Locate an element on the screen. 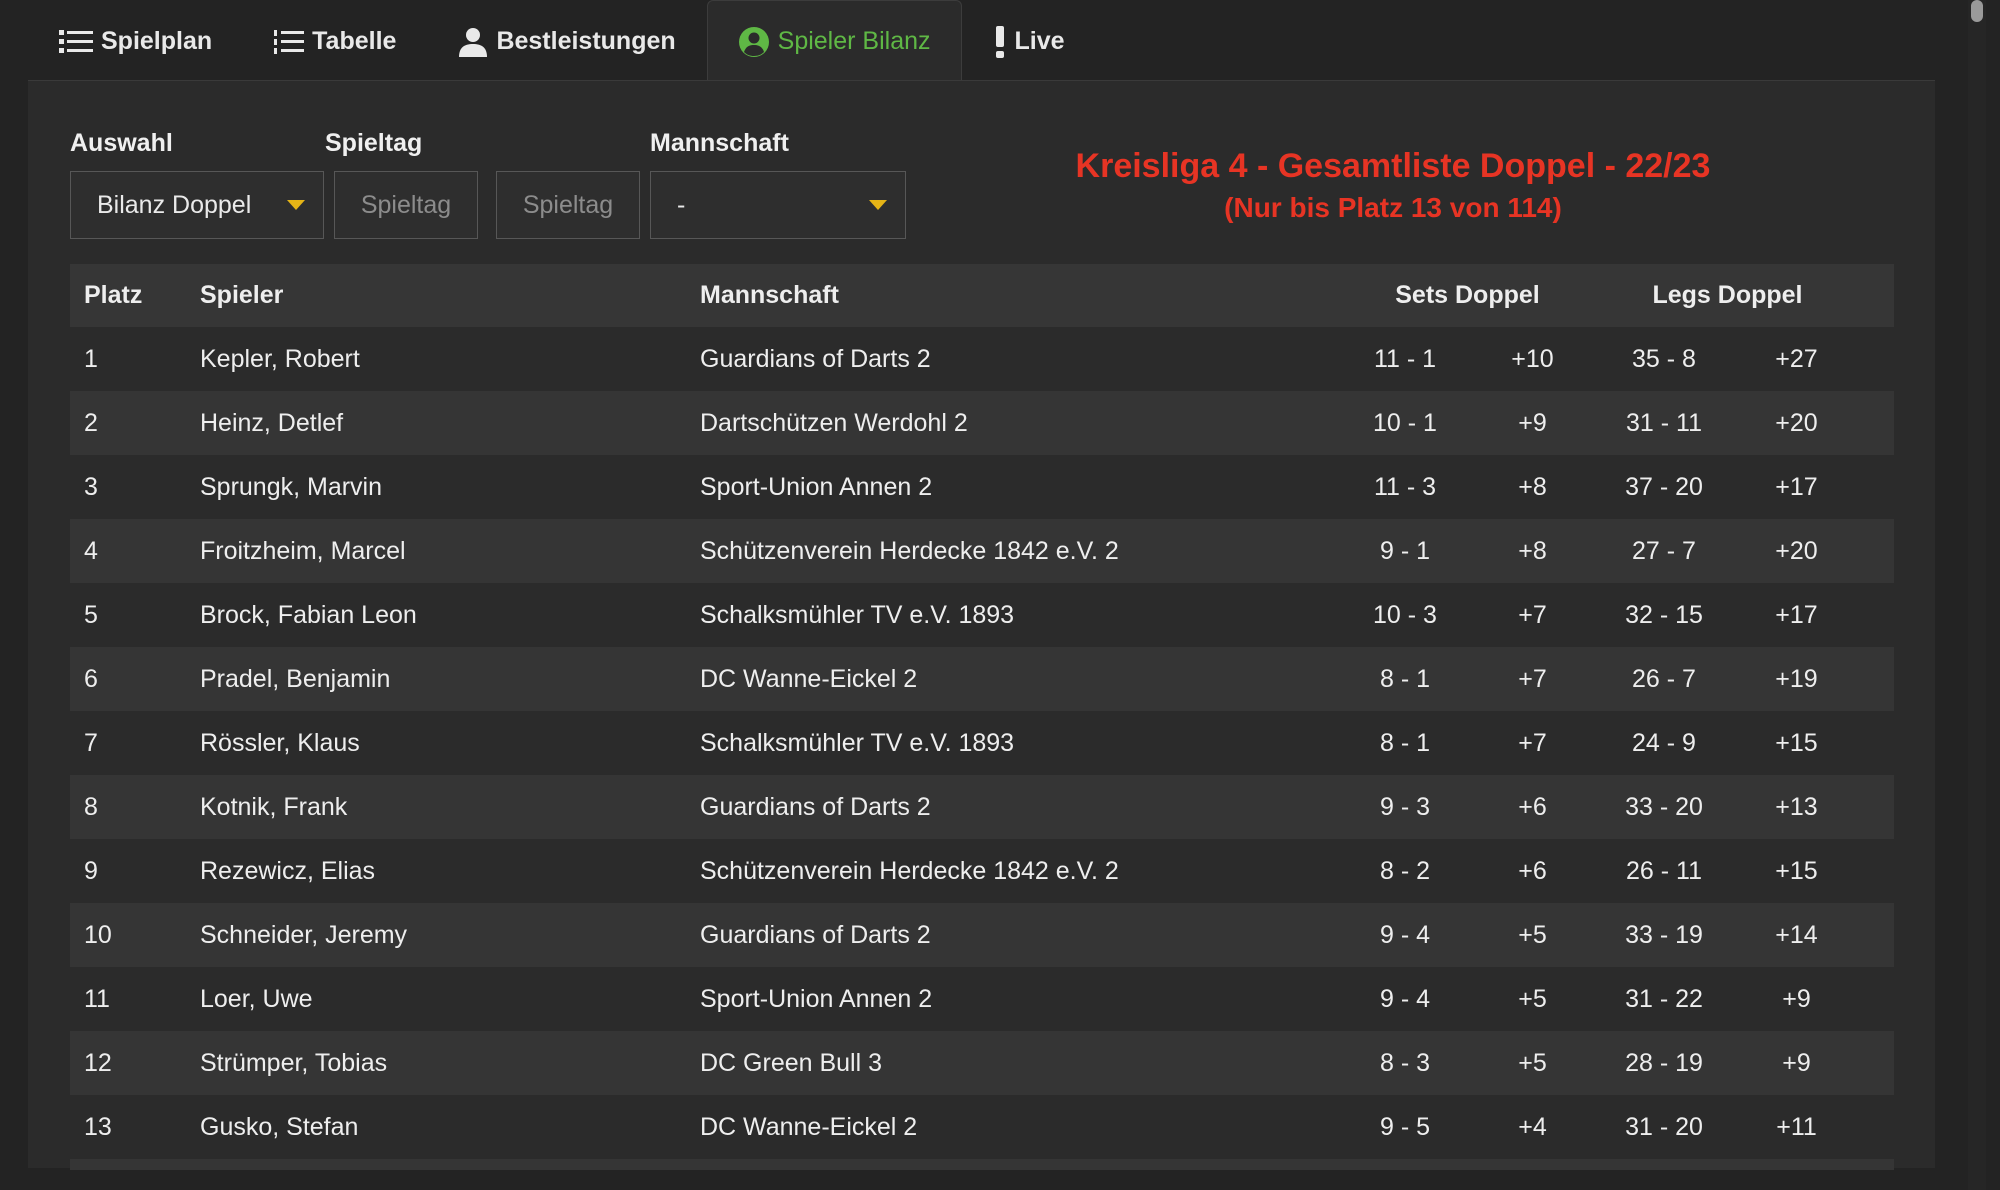 This screenshot has height=1190, width=2000. cell-legs-group: 24 - 9 +15 is located at coordinates (1727, 743).